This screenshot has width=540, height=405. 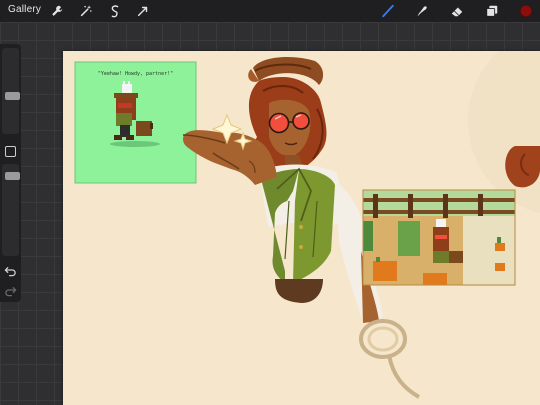 What do you see at coordinates (526, 11) in the screenshot?
I see `color-swatch` at bounding box center [526, 11].